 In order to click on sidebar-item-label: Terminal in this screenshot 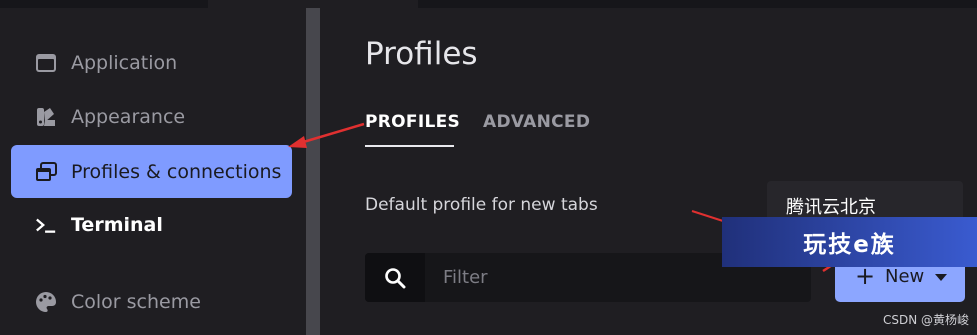, I will do `click(117, 224)`.